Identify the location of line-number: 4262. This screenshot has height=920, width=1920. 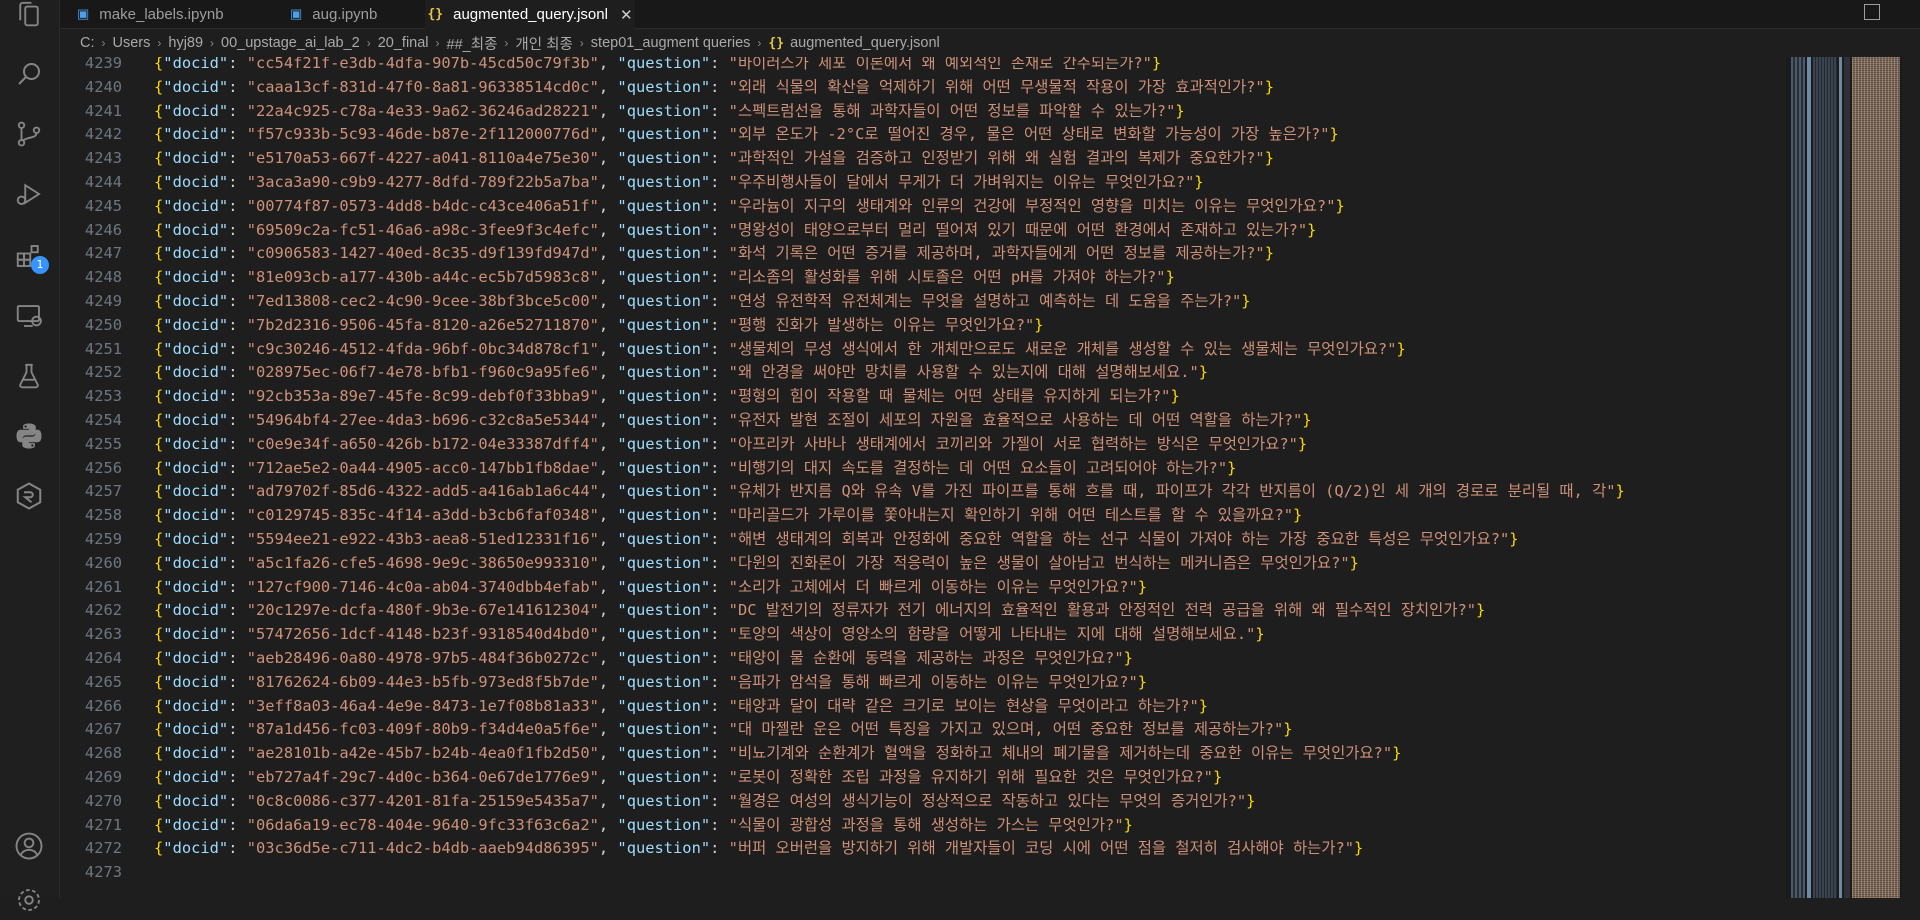
(103, 610).